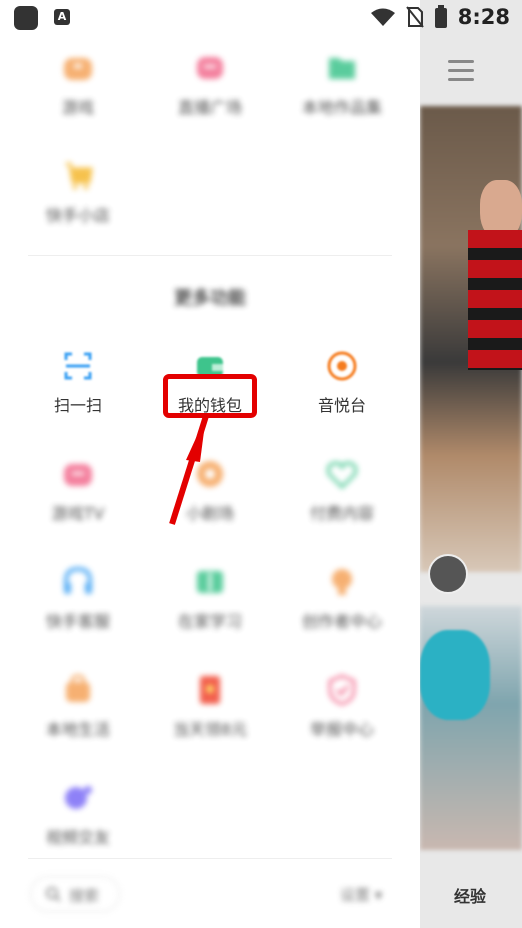  Describe the element at coordinates (79, 176) in the screenshot. I see `cart-icon` at that location.